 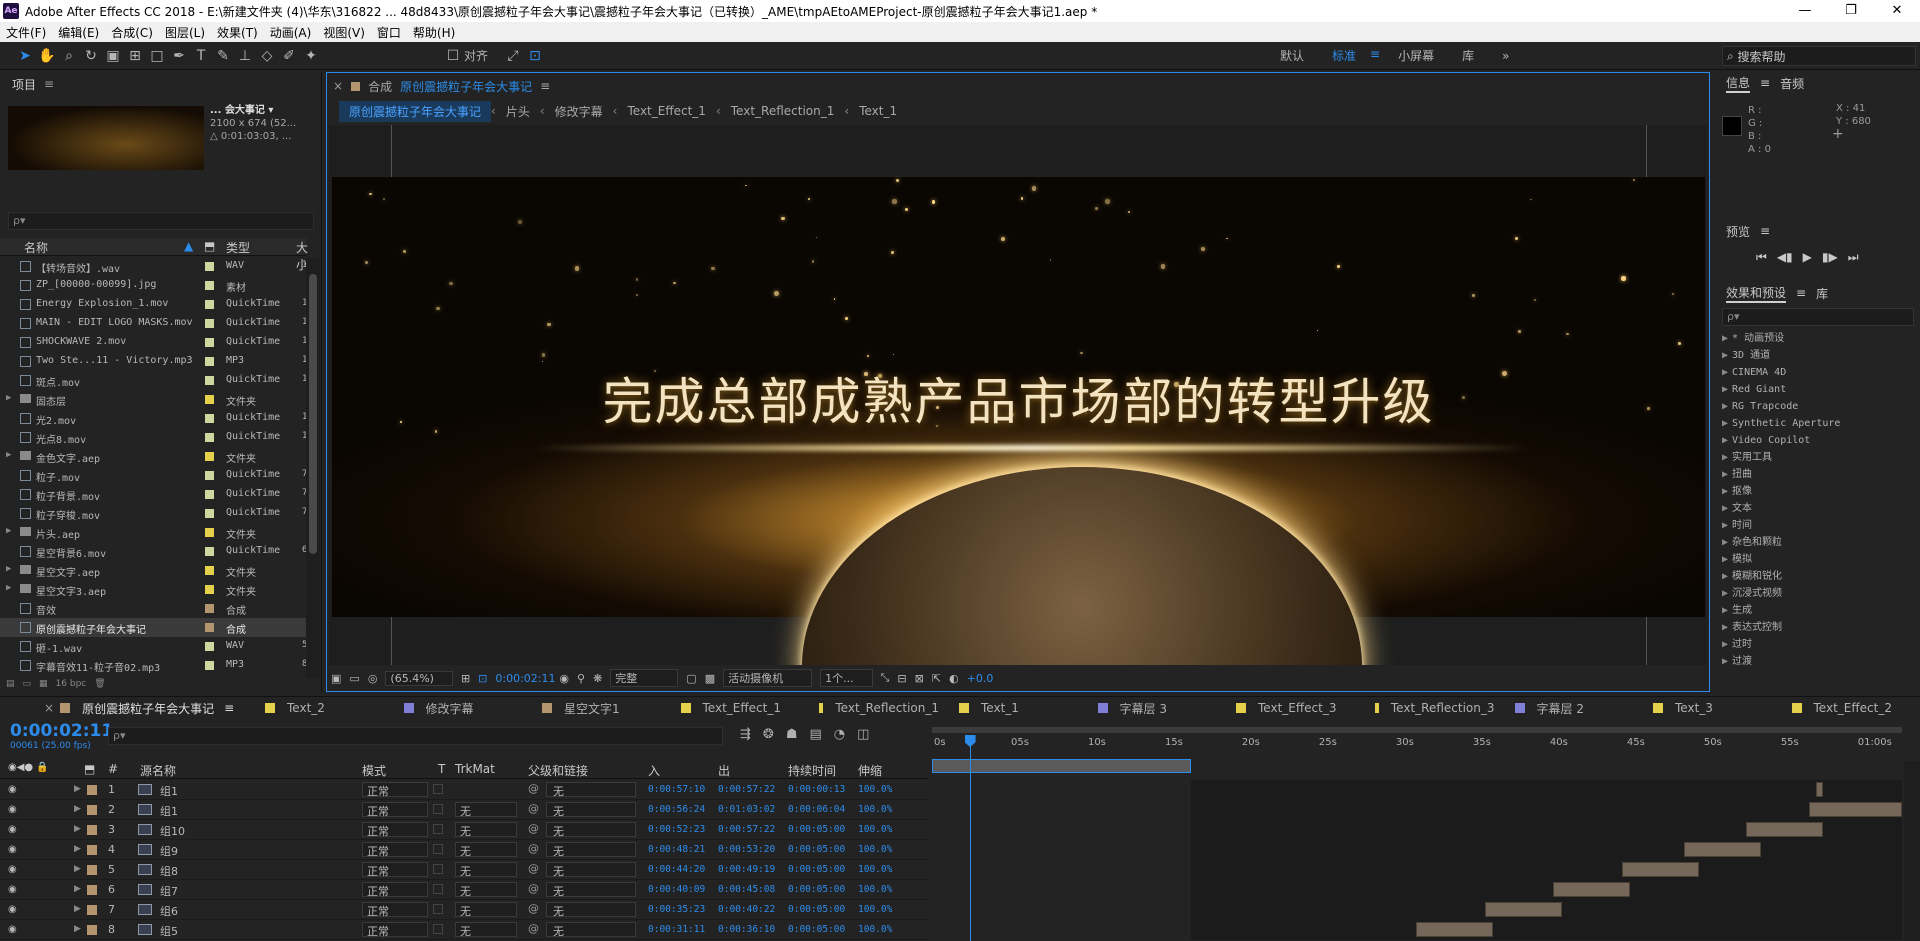 What do you see at coordinates (1816, 644) in the screenshot?
I see `effect-category: ▶ 过时` at bounding box center [1816, 644].